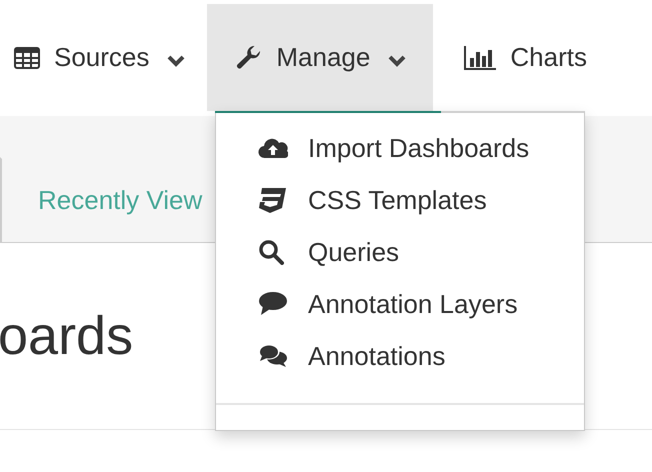 Image resolution: width=652 pixels, height=472 pixels. Describe the element at coordinates (271, 252) in the screenshot. I see `search-icon` at that location.